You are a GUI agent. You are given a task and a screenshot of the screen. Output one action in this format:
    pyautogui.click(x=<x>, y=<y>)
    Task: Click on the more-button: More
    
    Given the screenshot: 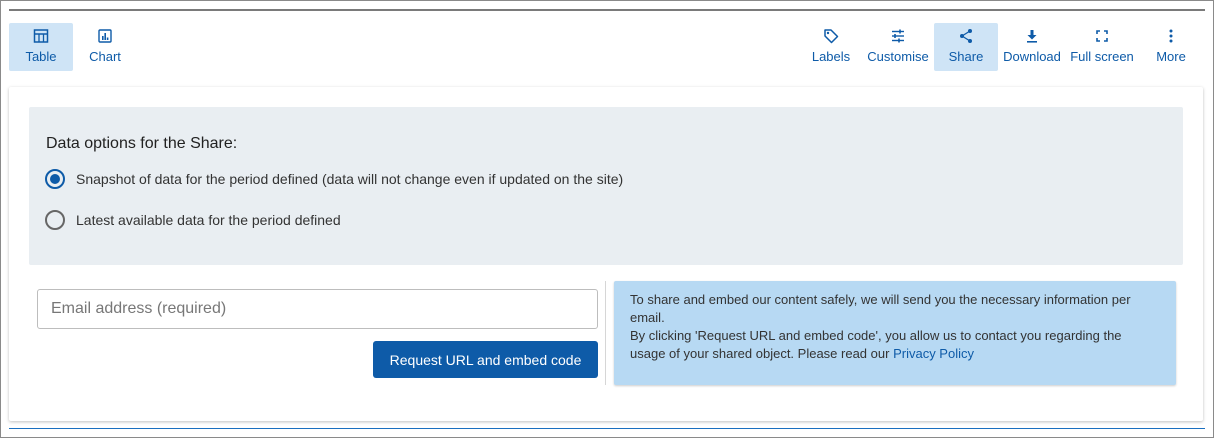 What is the action you would take?
    pyautogui.click(x=1171, y=47)
    